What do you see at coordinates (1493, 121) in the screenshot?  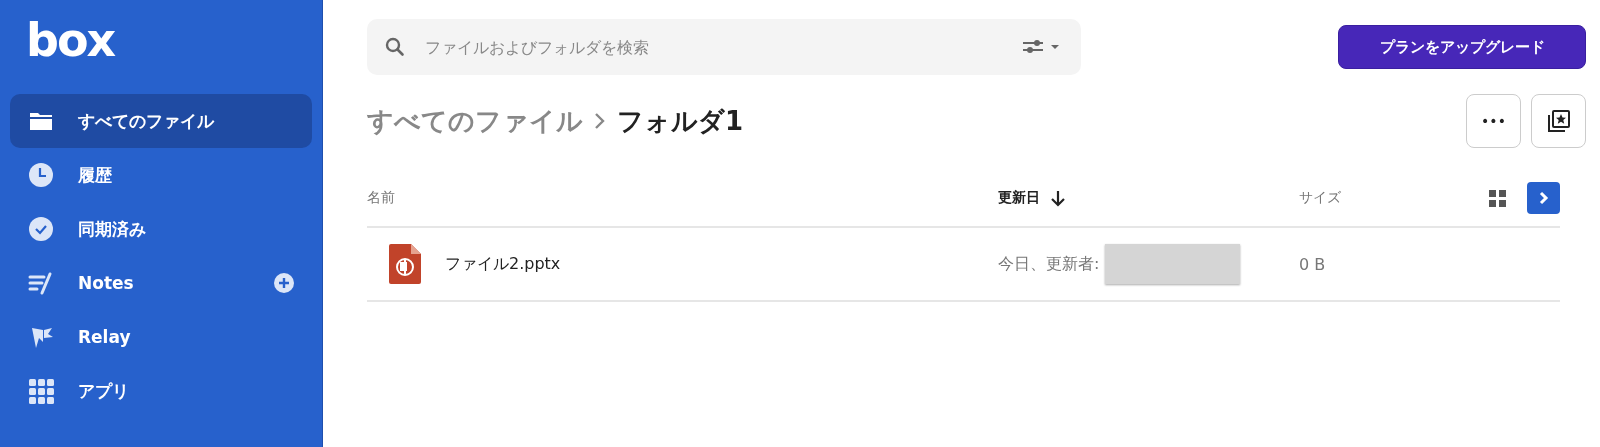 I see `more-button: •••` at bounding box center [1493, 121].